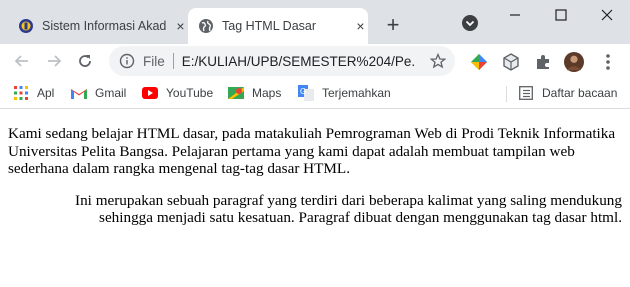 The image size is (630, 287). I want to click on reading-list-icon, so click(526, 93).